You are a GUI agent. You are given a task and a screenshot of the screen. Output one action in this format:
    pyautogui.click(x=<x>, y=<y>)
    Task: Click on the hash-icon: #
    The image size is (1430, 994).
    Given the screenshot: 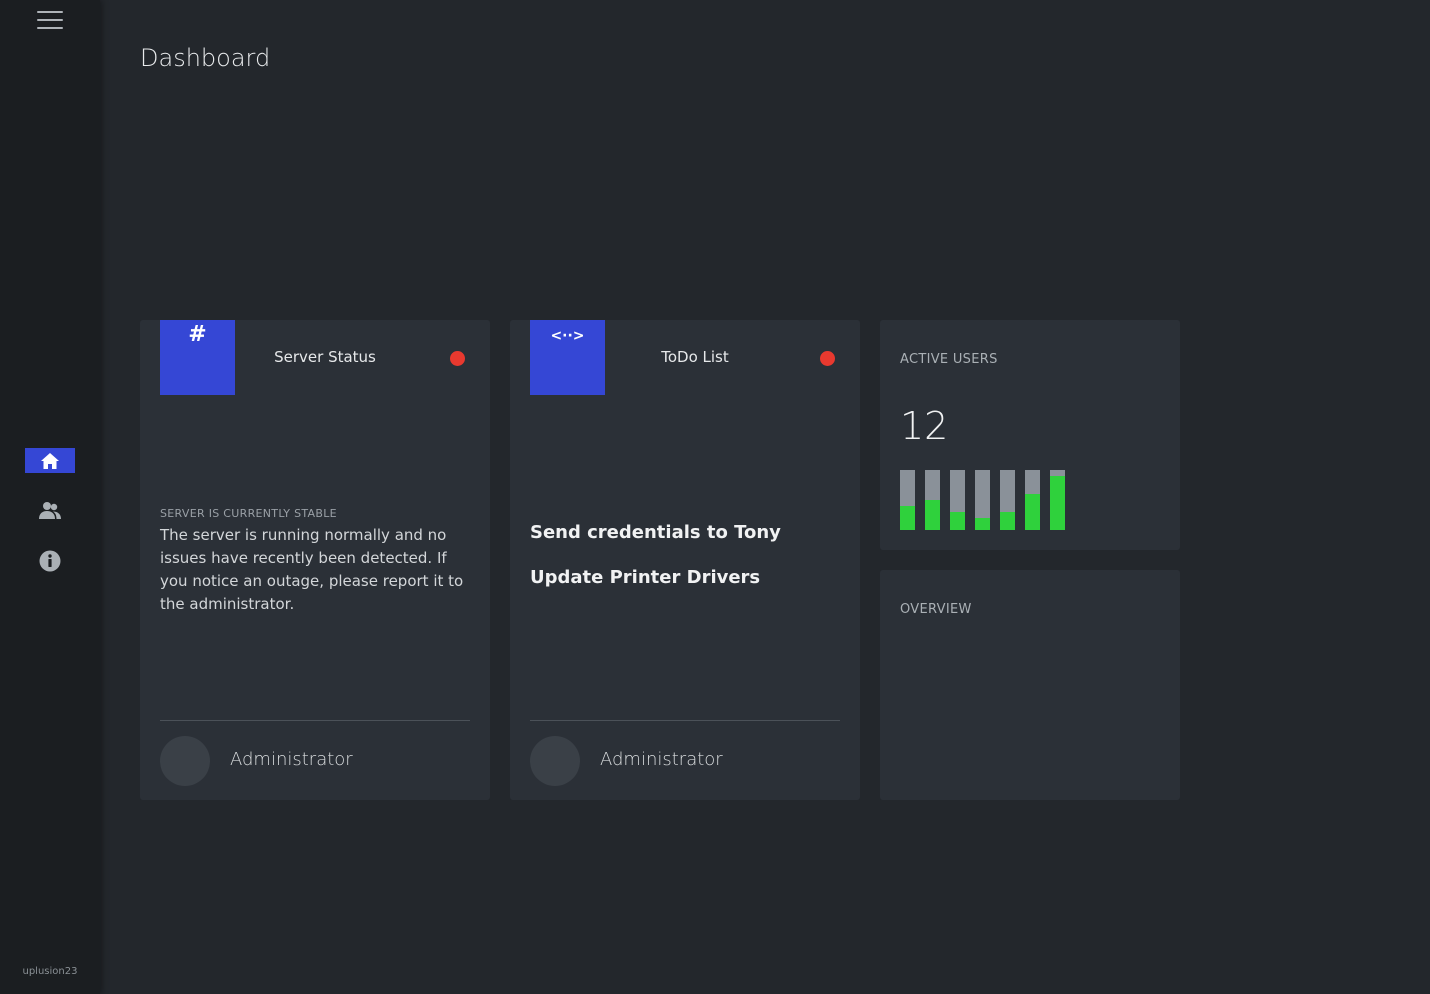 What is the action you would take?
    pyautogui.click(x=197, y=357)
    